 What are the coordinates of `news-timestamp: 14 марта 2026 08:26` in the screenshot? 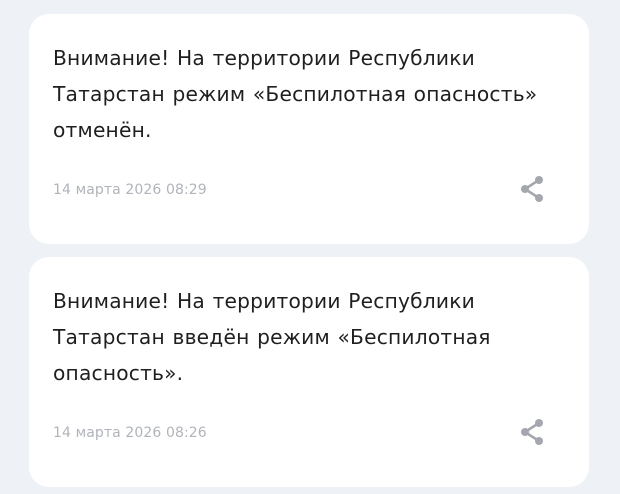 It's located at (130, 433).